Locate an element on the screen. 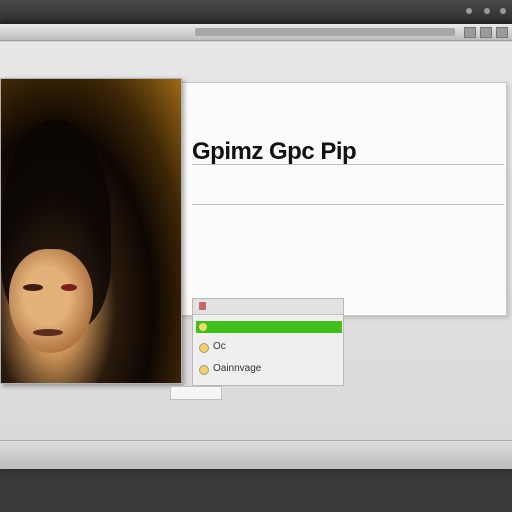 The image size is (512, 512). address-bar is located at coordinates (325, 32).